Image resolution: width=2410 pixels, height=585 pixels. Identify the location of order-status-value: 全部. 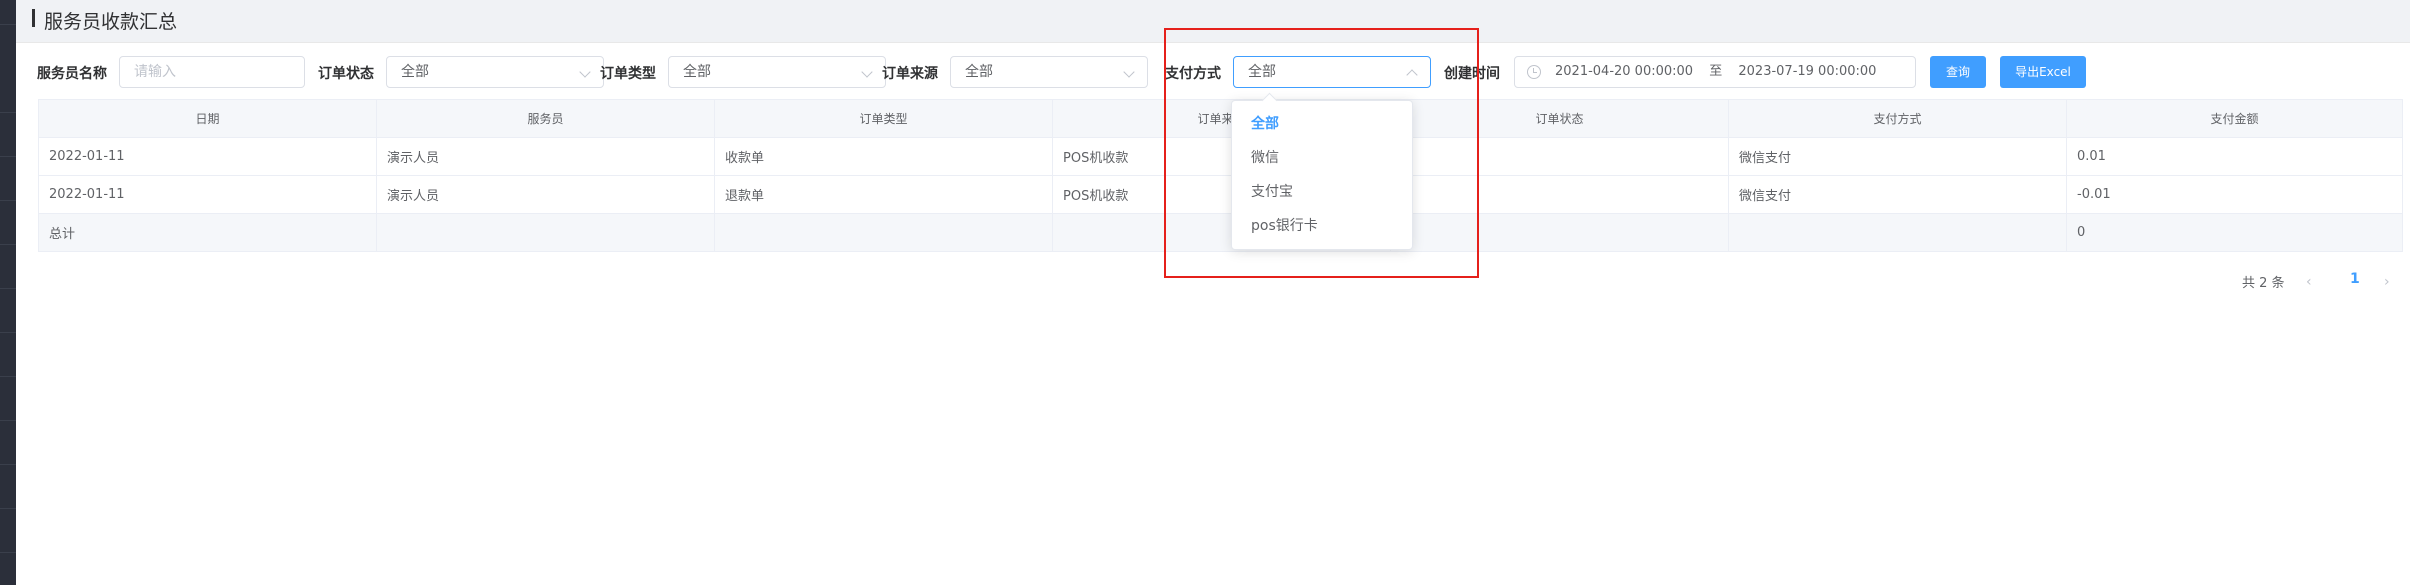
(415, 72).